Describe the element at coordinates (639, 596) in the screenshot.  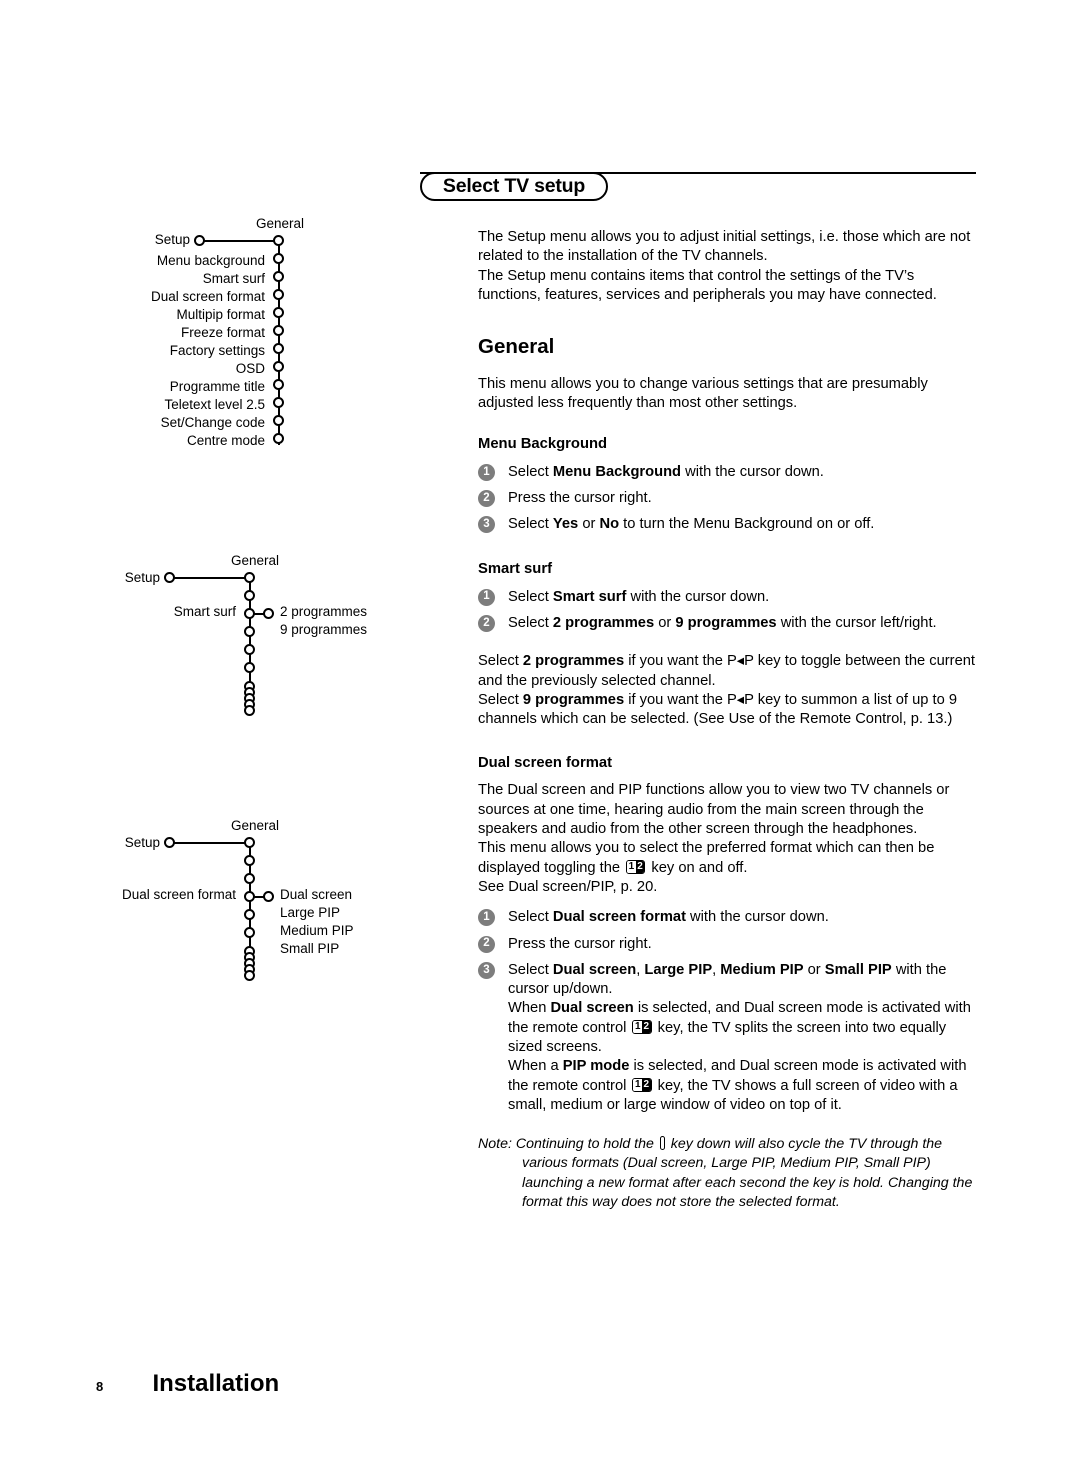
I see `step-text: Select Smart surf with the cursor down.` at that location.